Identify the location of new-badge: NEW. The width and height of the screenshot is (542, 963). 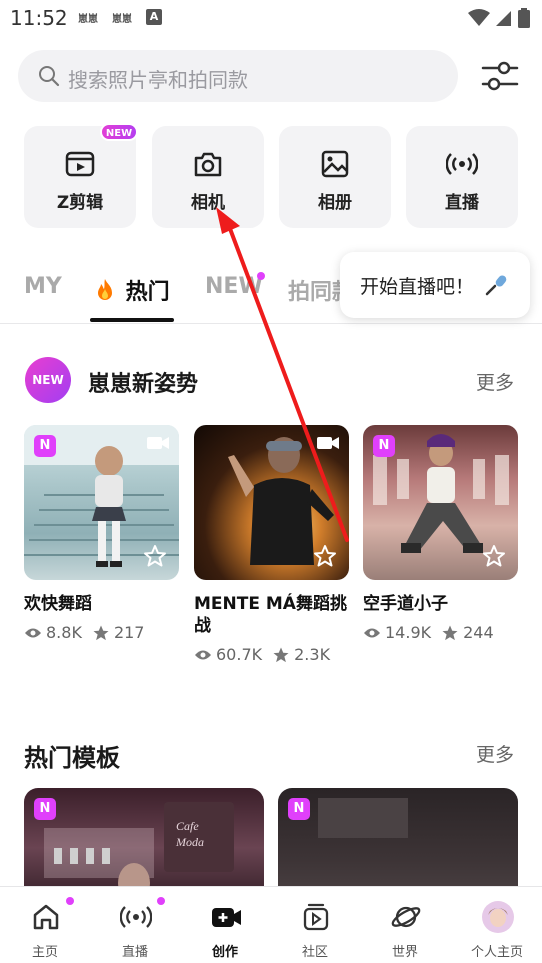
(119, 132).